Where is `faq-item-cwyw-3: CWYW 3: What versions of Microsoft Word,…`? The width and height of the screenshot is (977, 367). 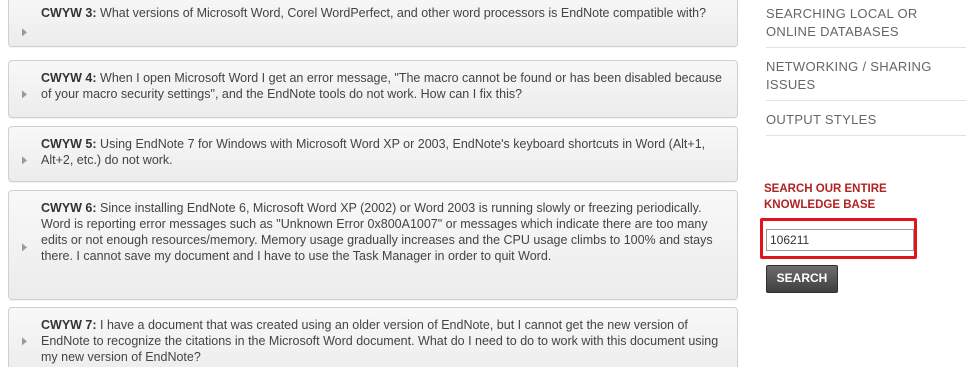 faq-item-cwyw-3: CWYW 3: What versions of Microsoft Word,… is located at coordinates (373, 23).